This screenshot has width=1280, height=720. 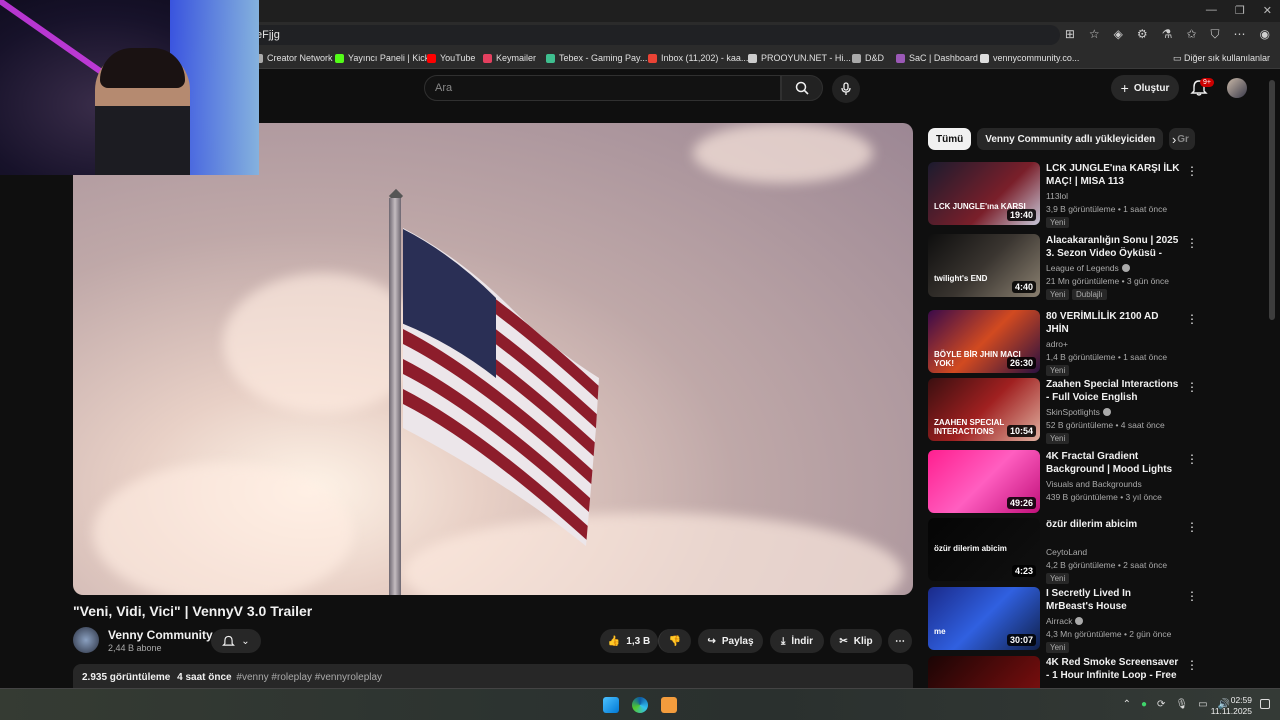 What do you see at coordinates (1240, 10) in the screenshot?
I see `maximize-icon: ❐` at bounding box center [1240, 10].